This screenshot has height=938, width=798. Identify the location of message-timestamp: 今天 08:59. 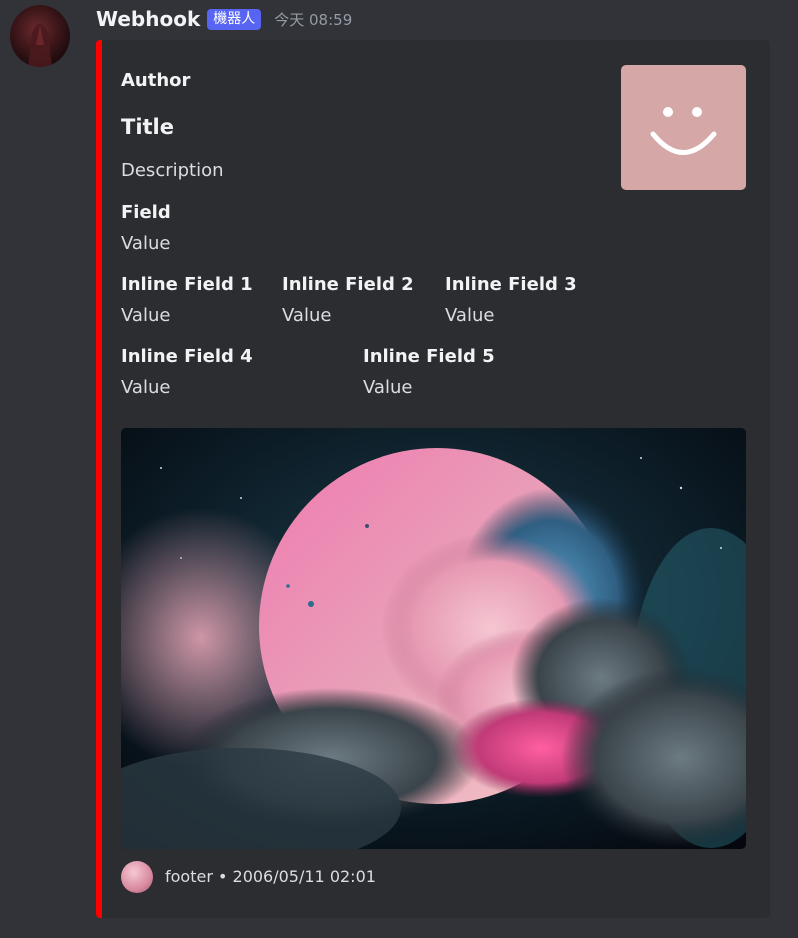
(313, 19).